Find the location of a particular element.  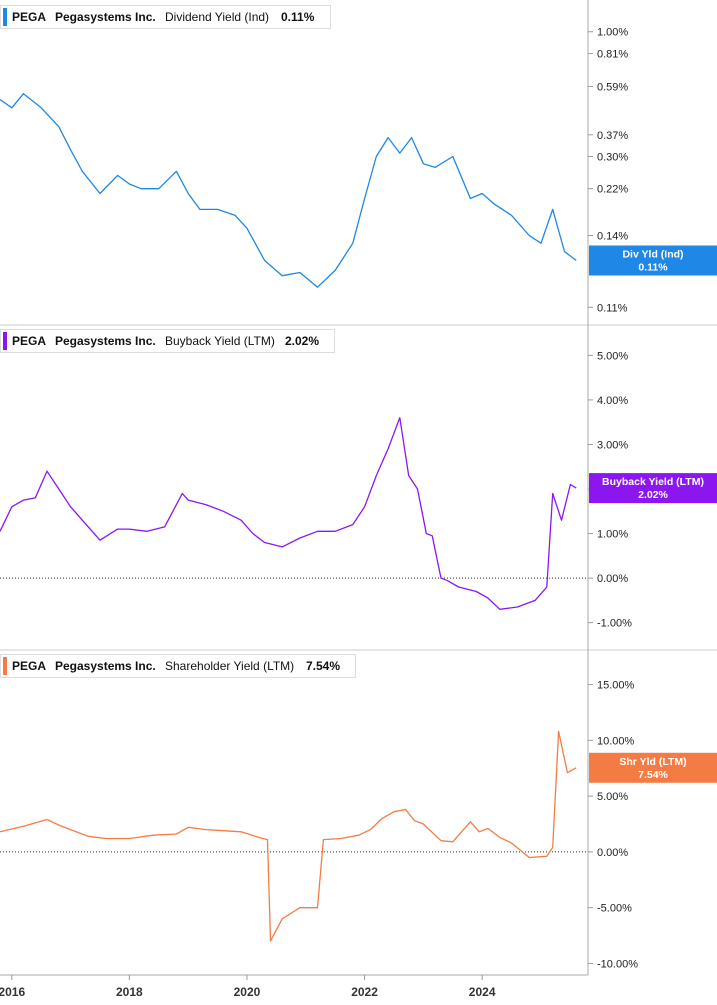

legend-current-value: 0.11% is located at coordinates (298, 17).